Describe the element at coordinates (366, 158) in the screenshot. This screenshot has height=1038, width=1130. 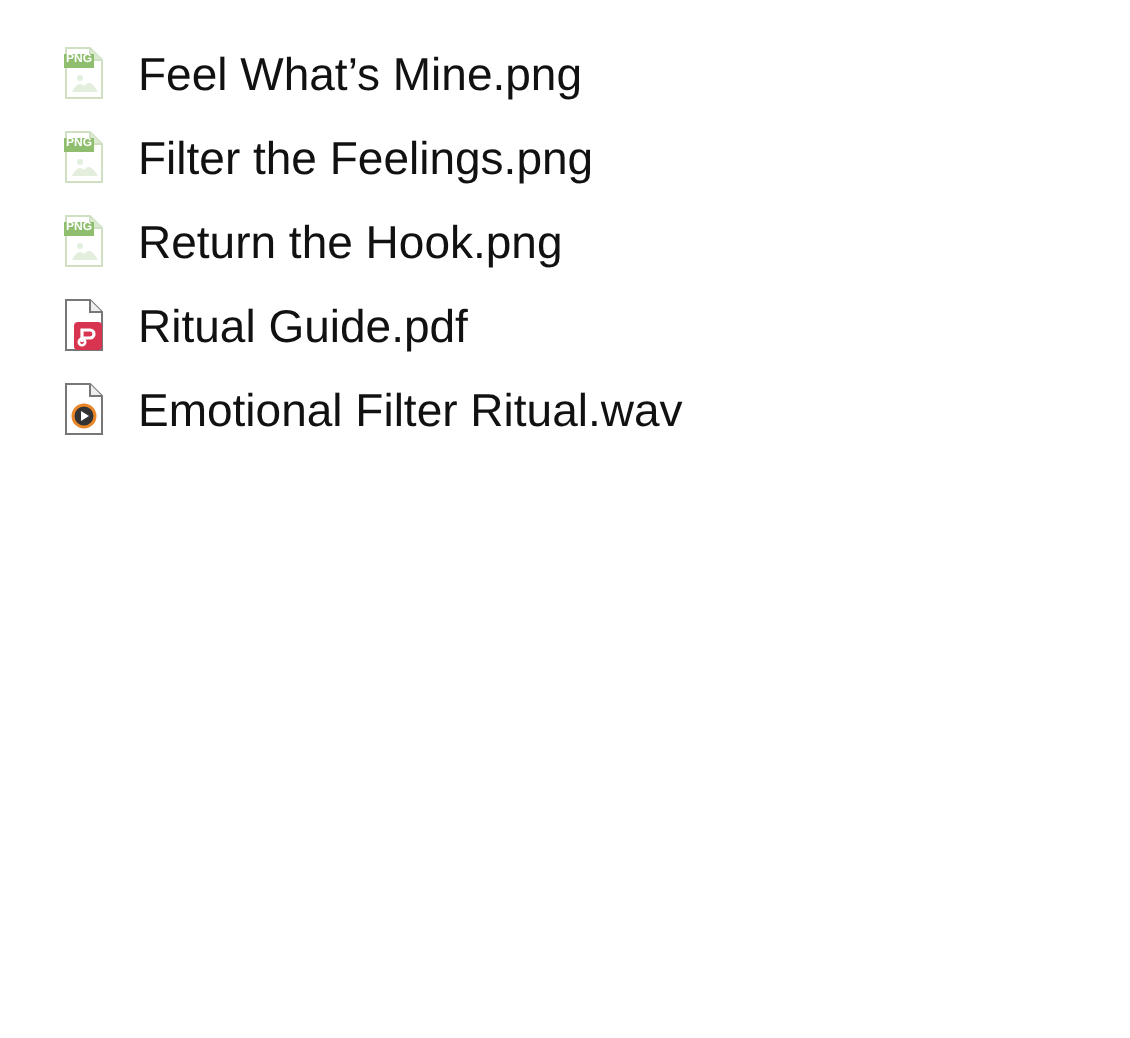
I see `file-name: Filter the Feelings.png` at that location.